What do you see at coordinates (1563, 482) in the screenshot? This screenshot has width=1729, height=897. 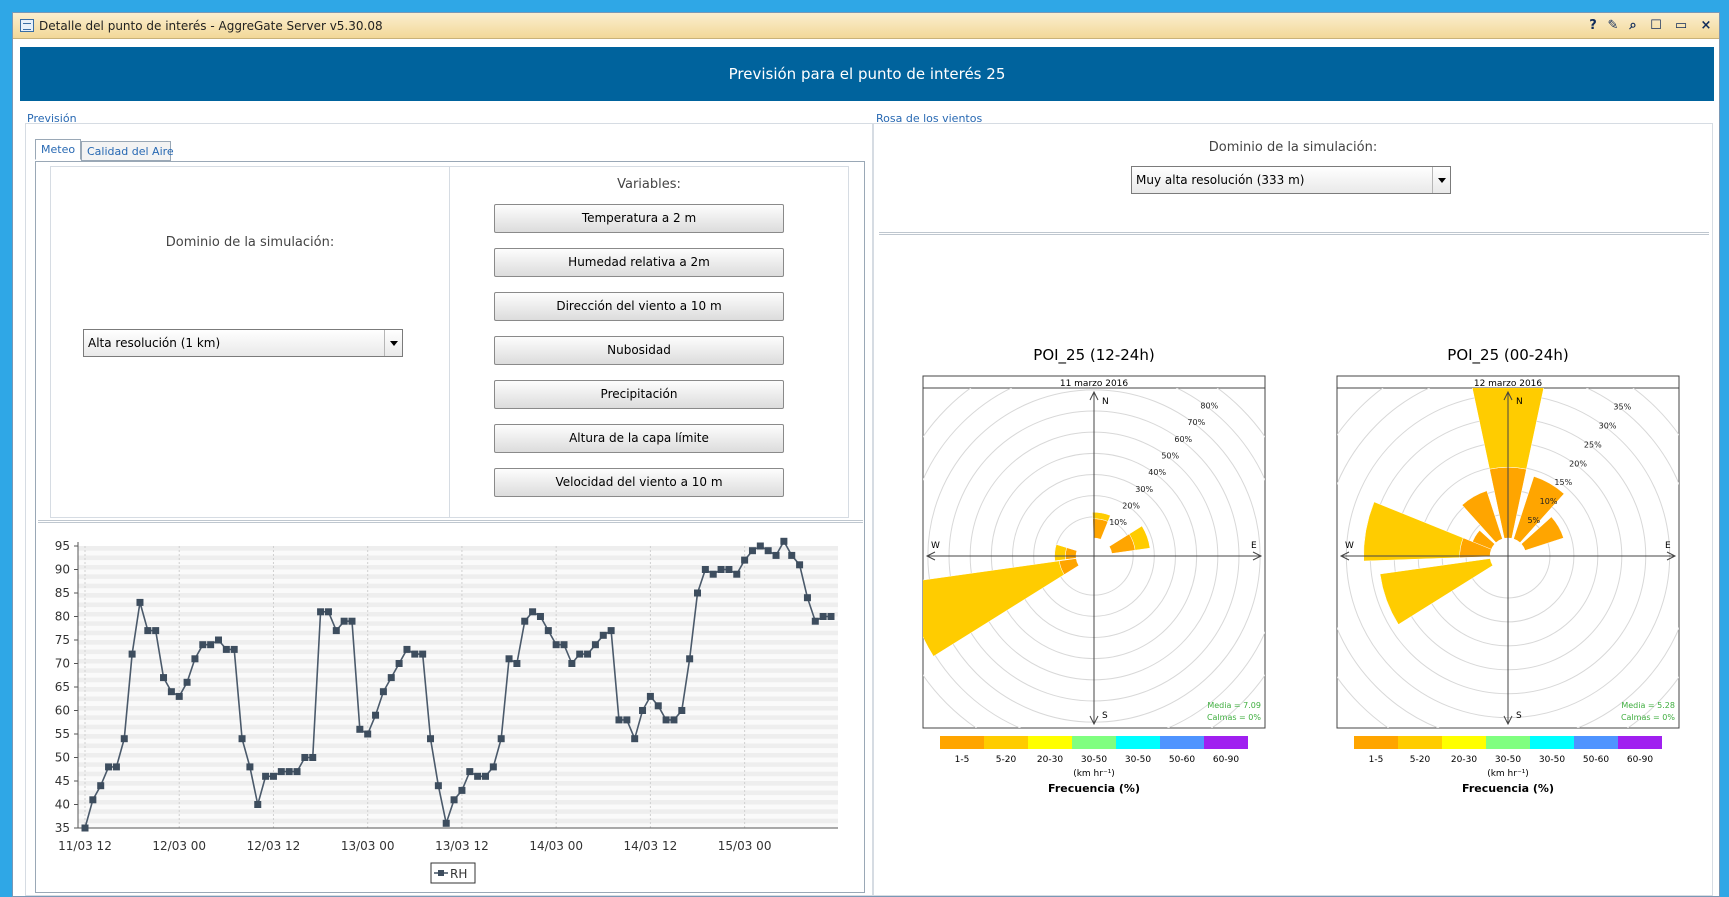 I see `radial-tick-label: 15%` at bounding box center [1563, 482].